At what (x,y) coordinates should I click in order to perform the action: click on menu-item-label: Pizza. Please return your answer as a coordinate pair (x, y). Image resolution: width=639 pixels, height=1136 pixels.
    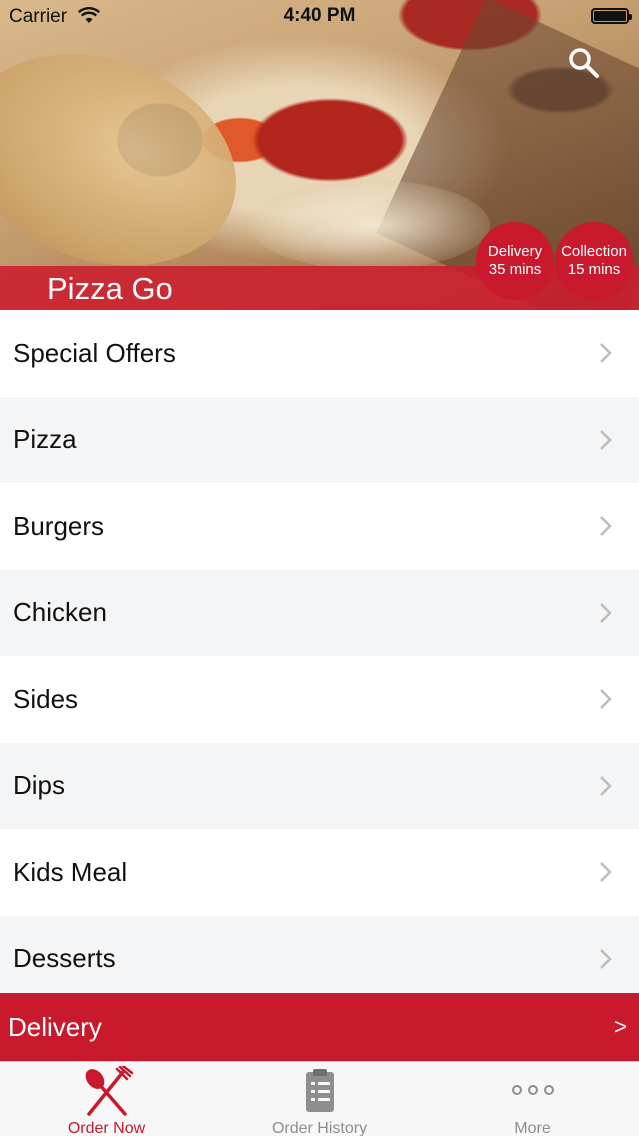
    Looking at the image, I should click on (45, 439).